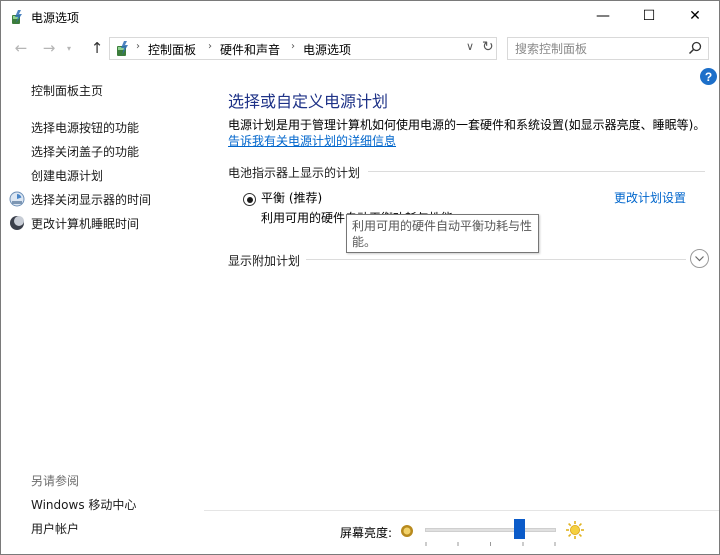 This screenshot has width=720, height=555. What do you see at coordinates (83, 504) in the screenshot?
I see `sidebar-link-windows-mobility-center: Windows 移动中心` at bounding box center [83, 504].